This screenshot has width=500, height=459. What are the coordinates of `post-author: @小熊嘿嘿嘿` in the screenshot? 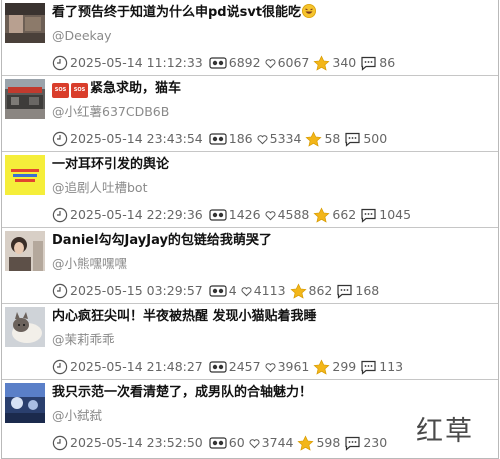 It's located at (89, 264).